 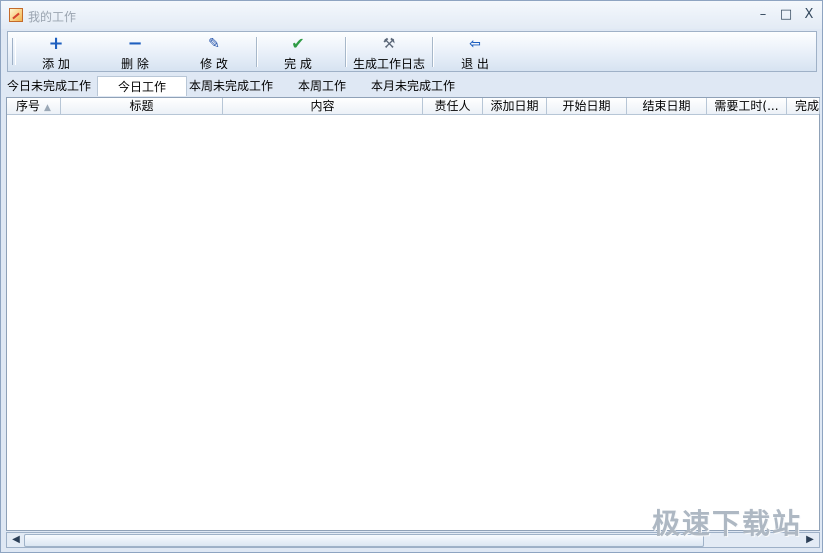 I want to click on generate-log-button: ⚒ 生成工作日志, so click(x=389, y=53).